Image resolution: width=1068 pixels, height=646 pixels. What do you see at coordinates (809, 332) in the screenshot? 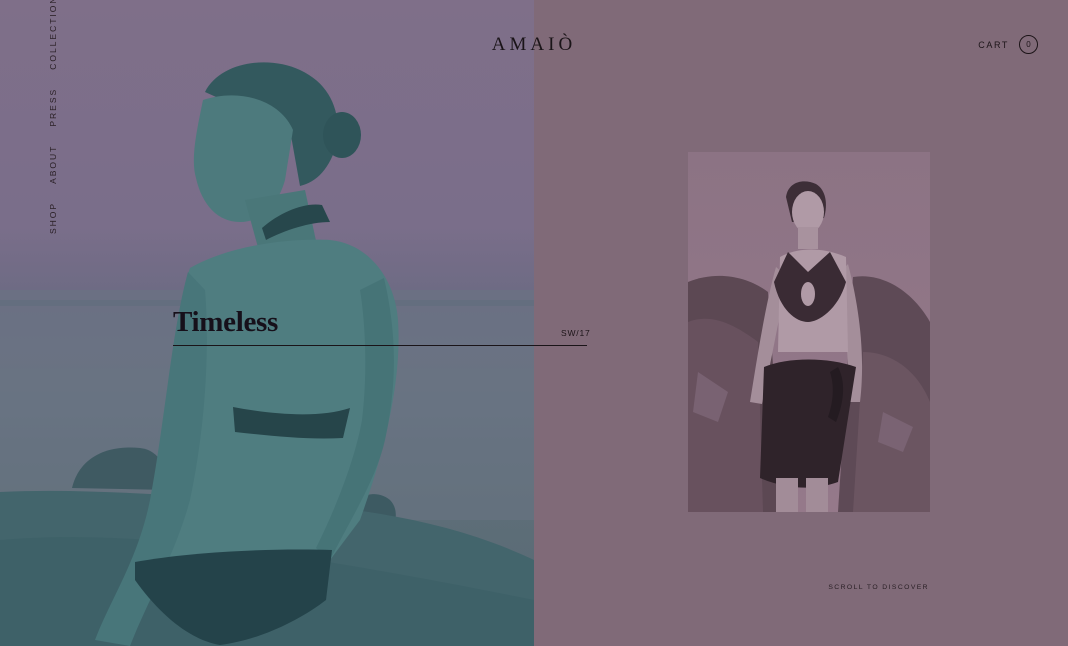
I see `product-image` at bounding box center [809, 332].